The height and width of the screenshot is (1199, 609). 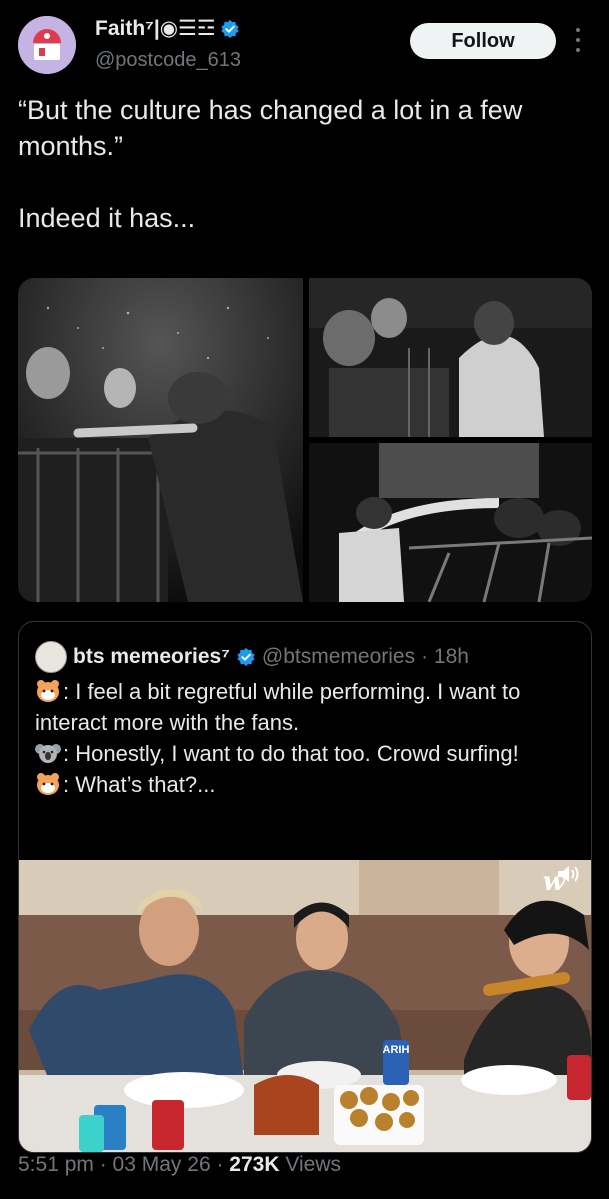 What do you see at coordinates (483, 41) in the screenshot?
I see `follow-button: Follow` at bounding box center [483, 41].